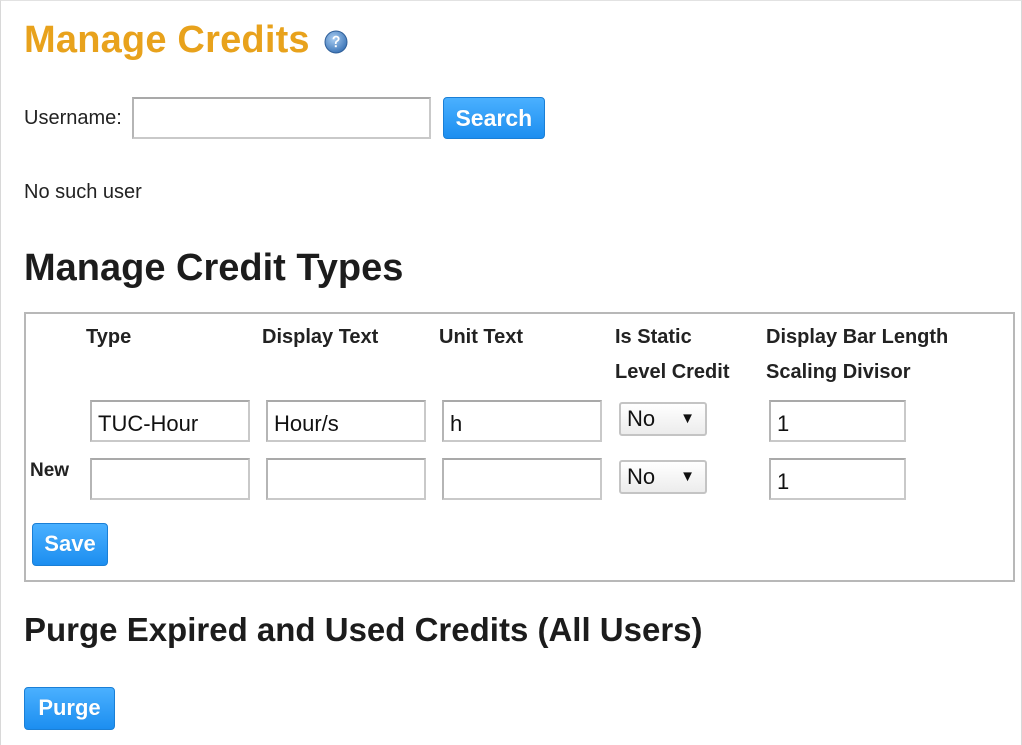 The height and width of the screenshot is (745, 1022). Describe the element at coordinates (83, 192) in the screenshot. I see `status-message: No such user` at that location.